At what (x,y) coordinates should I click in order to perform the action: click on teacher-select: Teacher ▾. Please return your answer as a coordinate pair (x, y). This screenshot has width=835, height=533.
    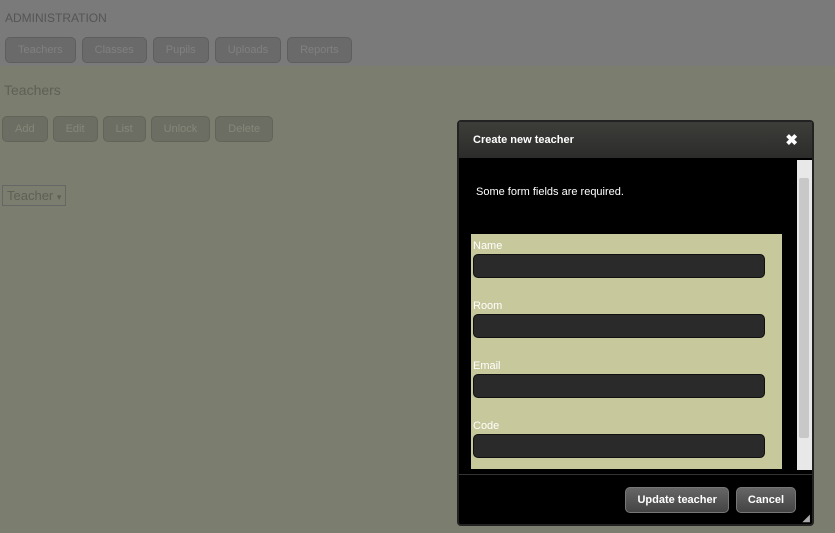
    Looking at the image, I should click on (34, 195).